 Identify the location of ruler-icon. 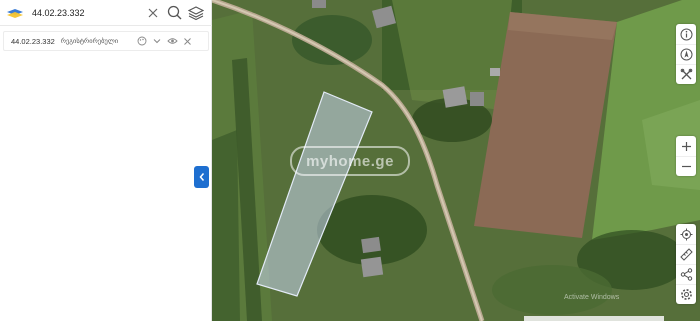
(686, 254).